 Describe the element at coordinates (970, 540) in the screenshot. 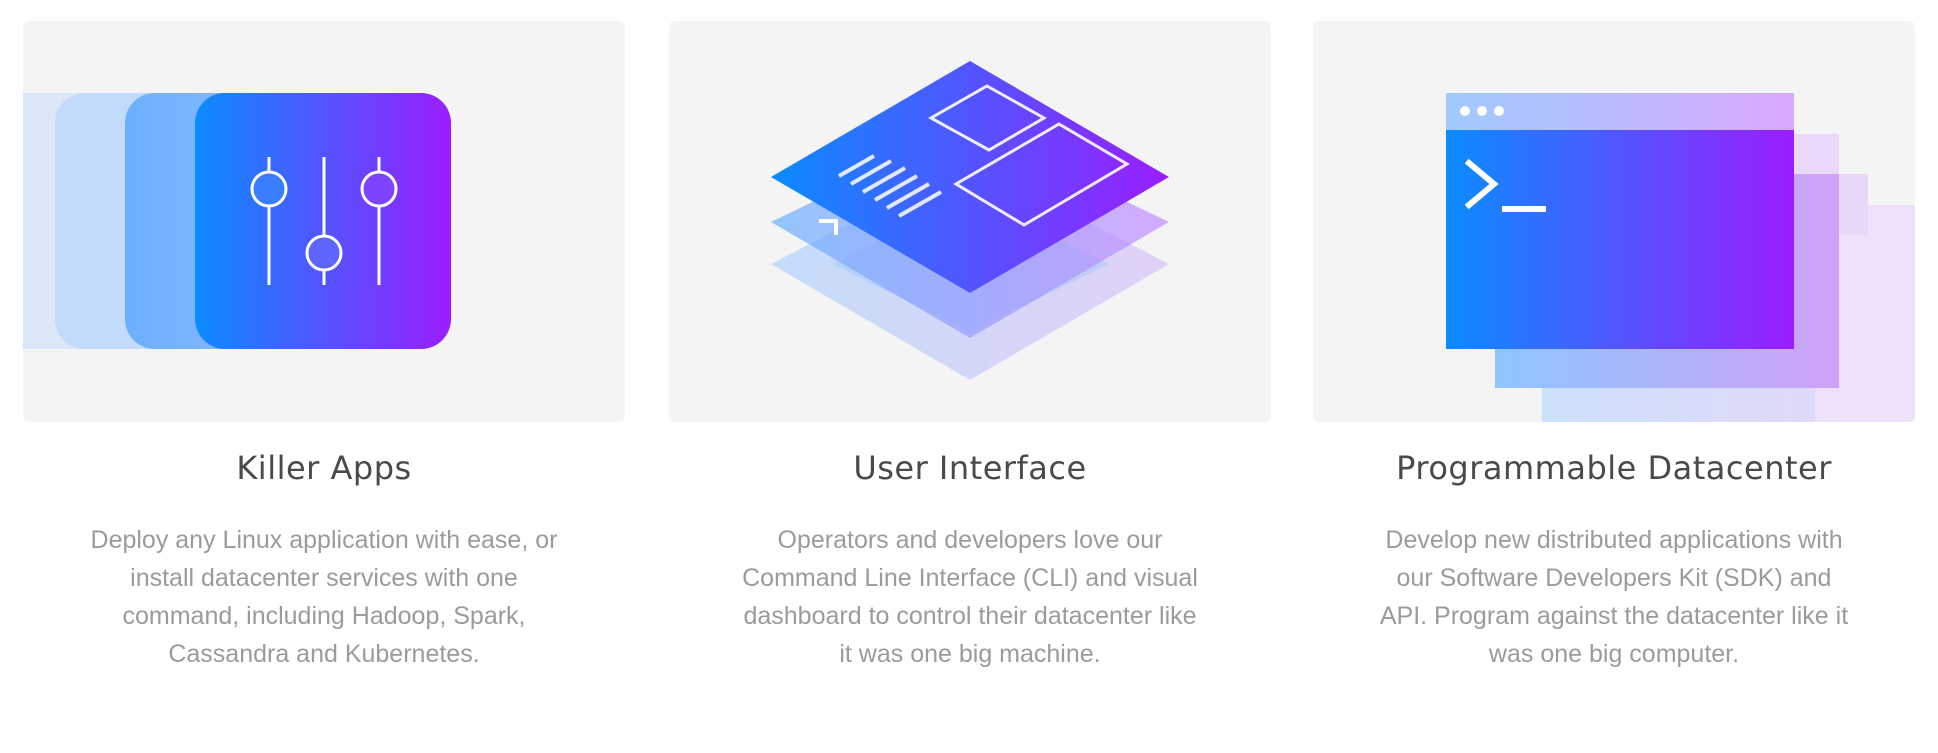

I see `feature-description-line: Operators and developers love our` at that location.